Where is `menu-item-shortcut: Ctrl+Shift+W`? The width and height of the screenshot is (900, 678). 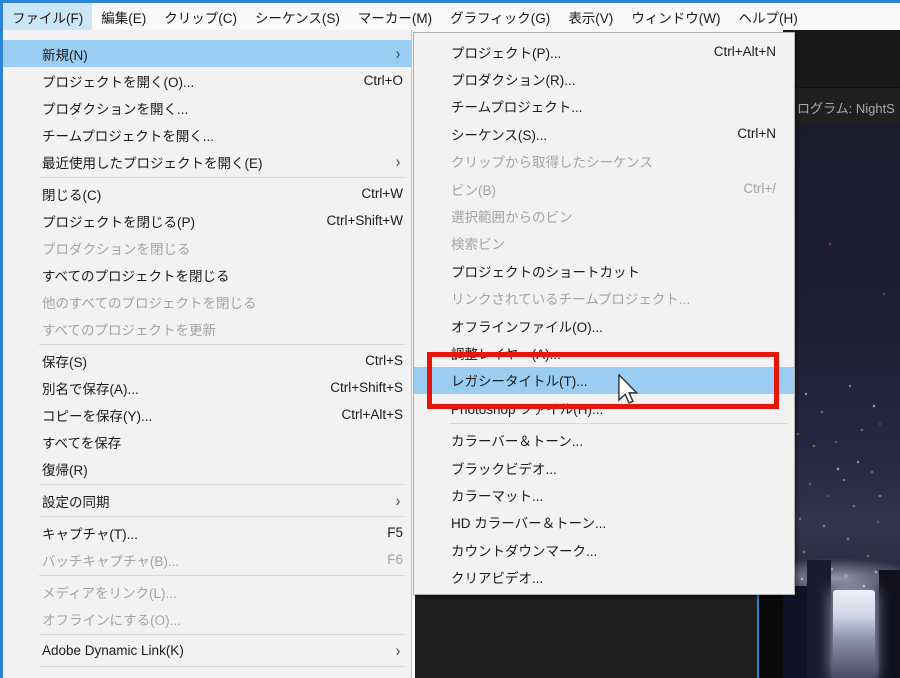
menu-item-shortcut: Ctrl+Shift+W is located at coordinates (364, 220).